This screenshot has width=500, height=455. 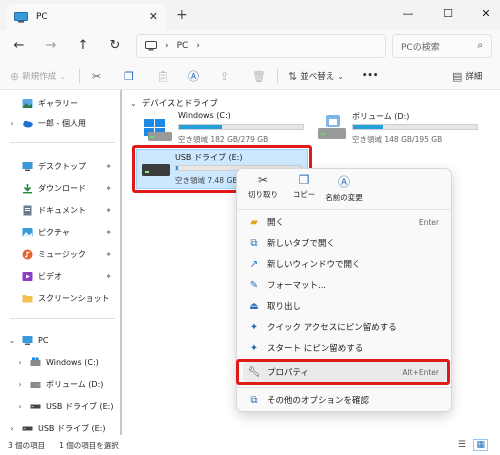 I want to click on sidebar-item-desktop: デスクトップ ✦, so click(x=62, y=166).